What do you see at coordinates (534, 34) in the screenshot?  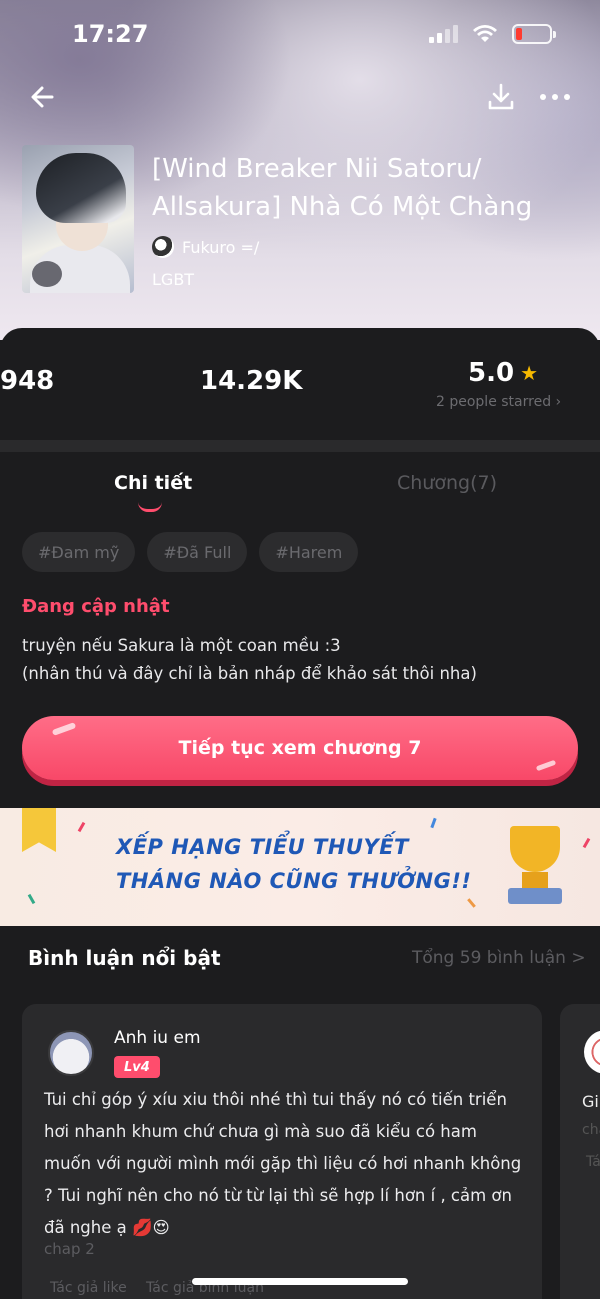 I see `battery-icon` at bounding box center [534, 34].